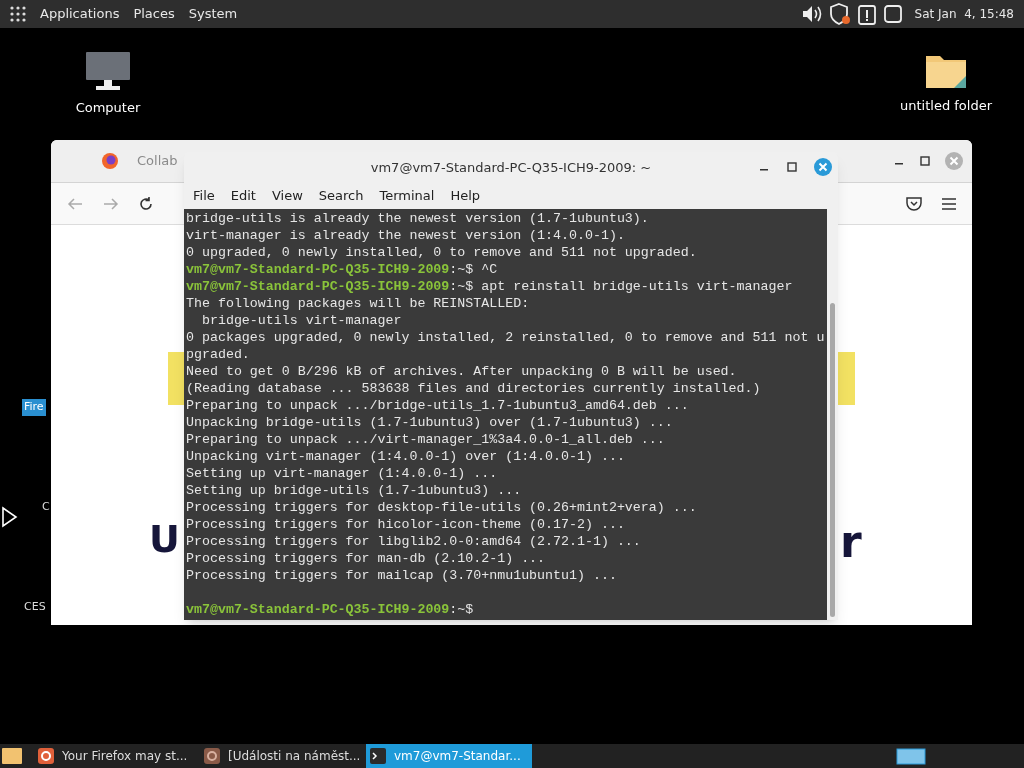  Describe the element at coordinates (511, 167) in the screenshot. I see `window-title: vm7@vm7-Standard-PC-Q35-ICH9-2009: ~` at that location.